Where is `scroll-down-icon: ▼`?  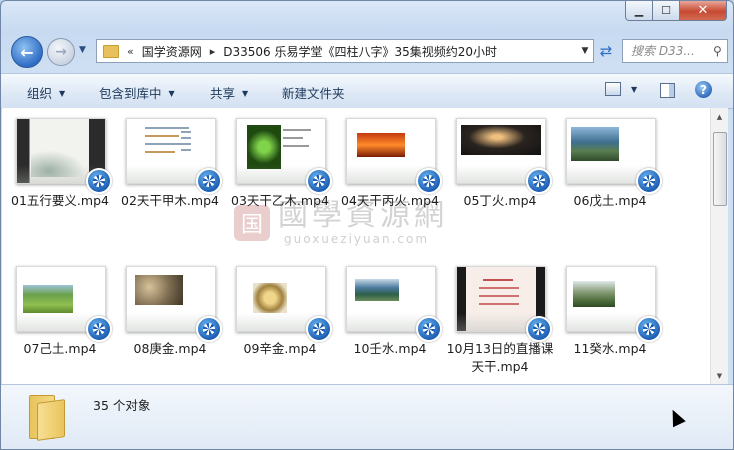
scroll-down-icon: ▼ is located at coordinates (719, 375).